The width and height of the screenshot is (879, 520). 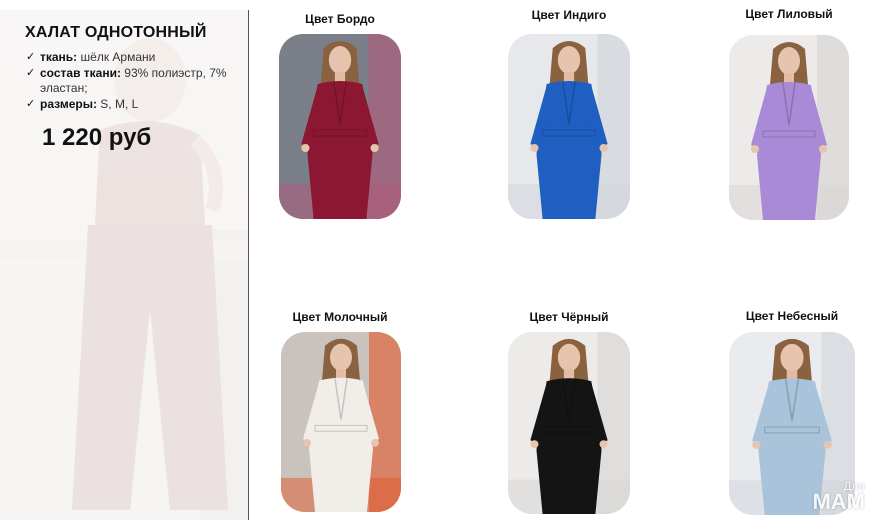 I want to click on spec-label: ткань:, so click(x=59, y=57).